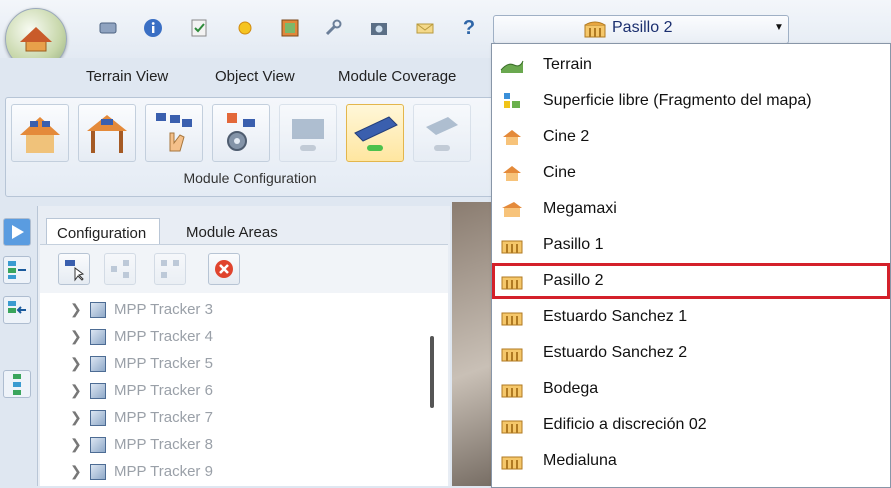  I want to click on panel-row-icon, so click(376, 133).